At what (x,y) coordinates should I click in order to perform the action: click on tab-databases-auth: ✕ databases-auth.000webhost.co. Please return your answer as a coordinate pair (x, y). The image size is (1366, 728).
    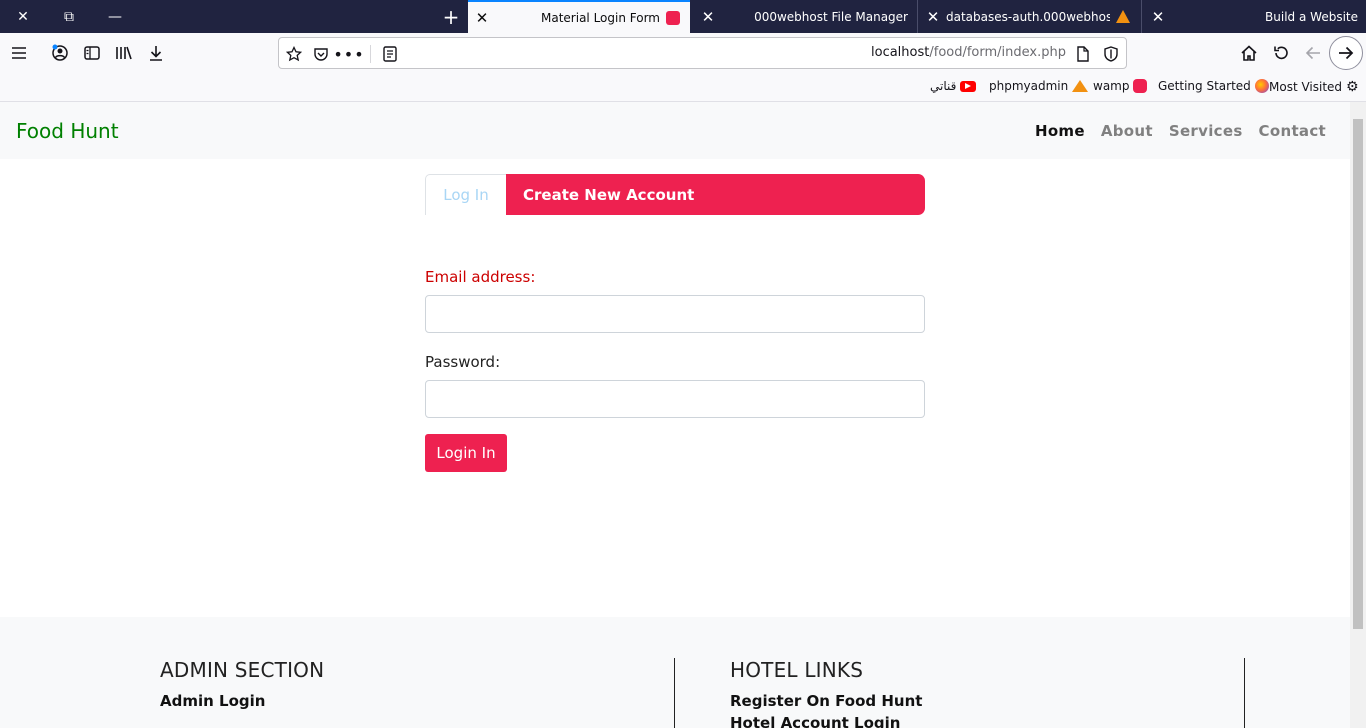
    Looking at the image, I should click on (1030, 16).